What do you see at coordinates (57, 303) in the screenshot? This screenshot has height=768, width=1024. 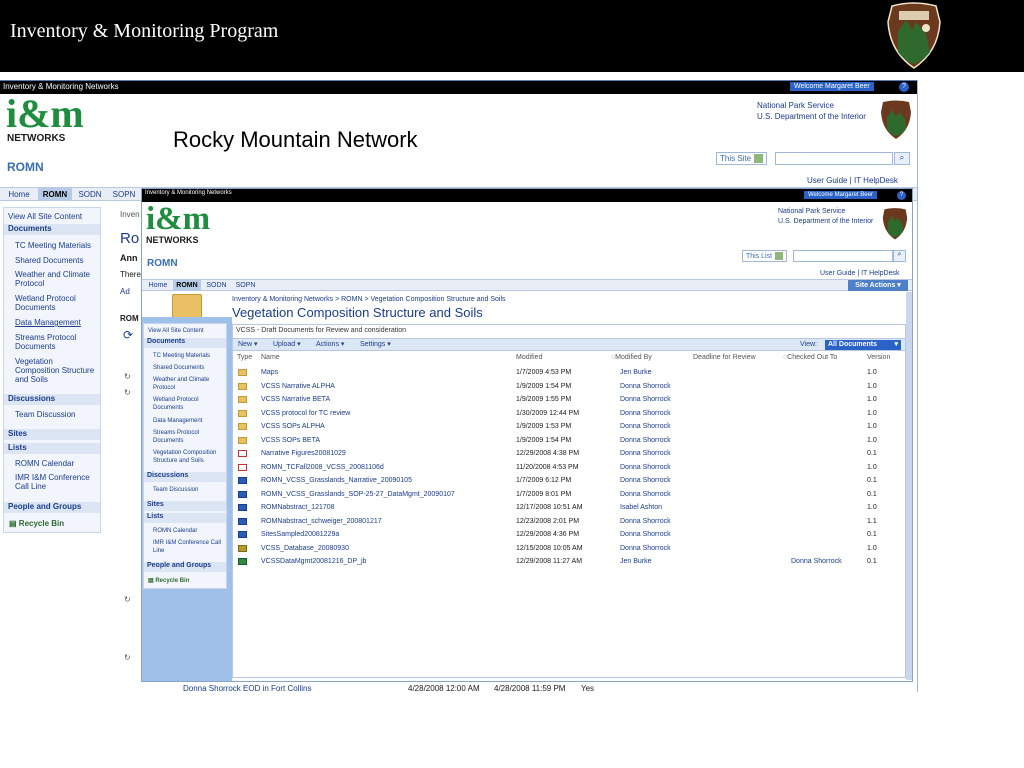 I see `back-doc-item: Wetland Protocol Documents` at bounding box center [57, 303].